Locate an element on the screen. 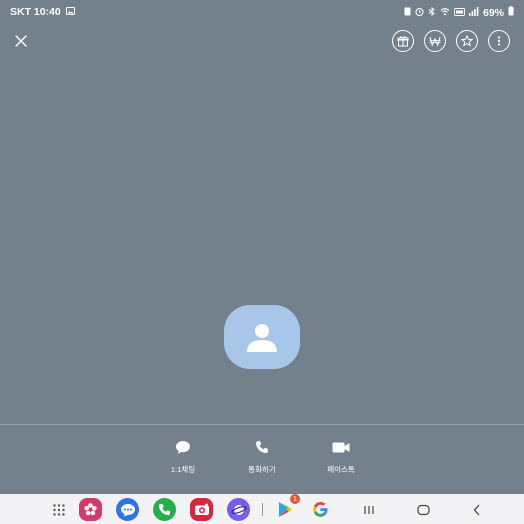 The width and height of the screenshot is (524, 524). favorite-button is located at coordinates (467, 41).